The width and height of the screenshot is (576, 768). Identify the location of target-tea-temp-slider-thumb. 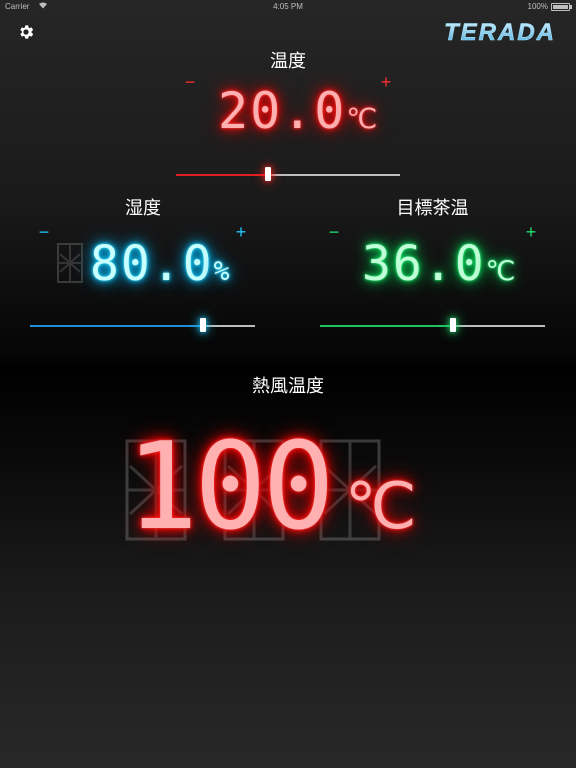
(453, 325).